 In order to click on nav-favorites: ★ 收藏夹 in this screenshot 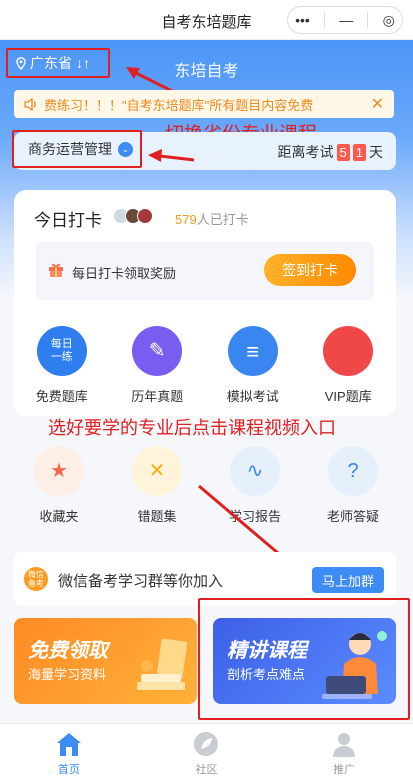, I will do `click(59, 485)`.